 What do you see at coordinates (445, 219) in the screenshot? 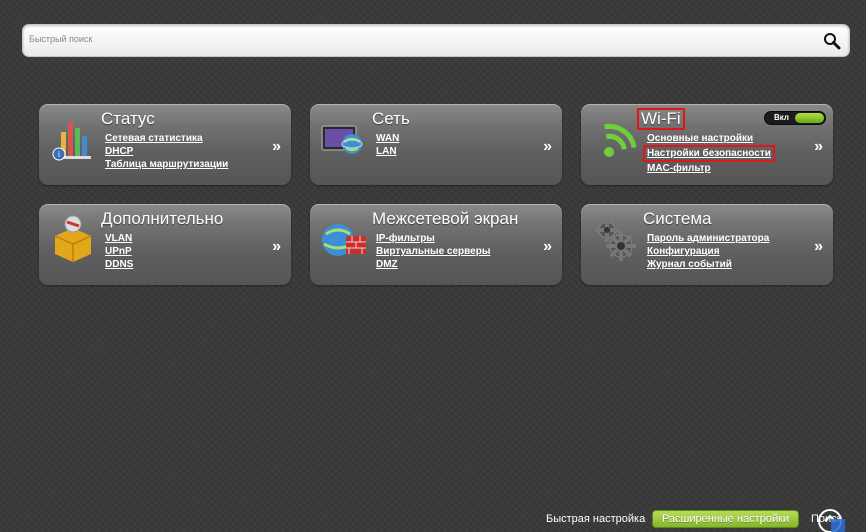
I see `tile-title-firewall: Межсетевой экран` at bounding box center [445, 219].